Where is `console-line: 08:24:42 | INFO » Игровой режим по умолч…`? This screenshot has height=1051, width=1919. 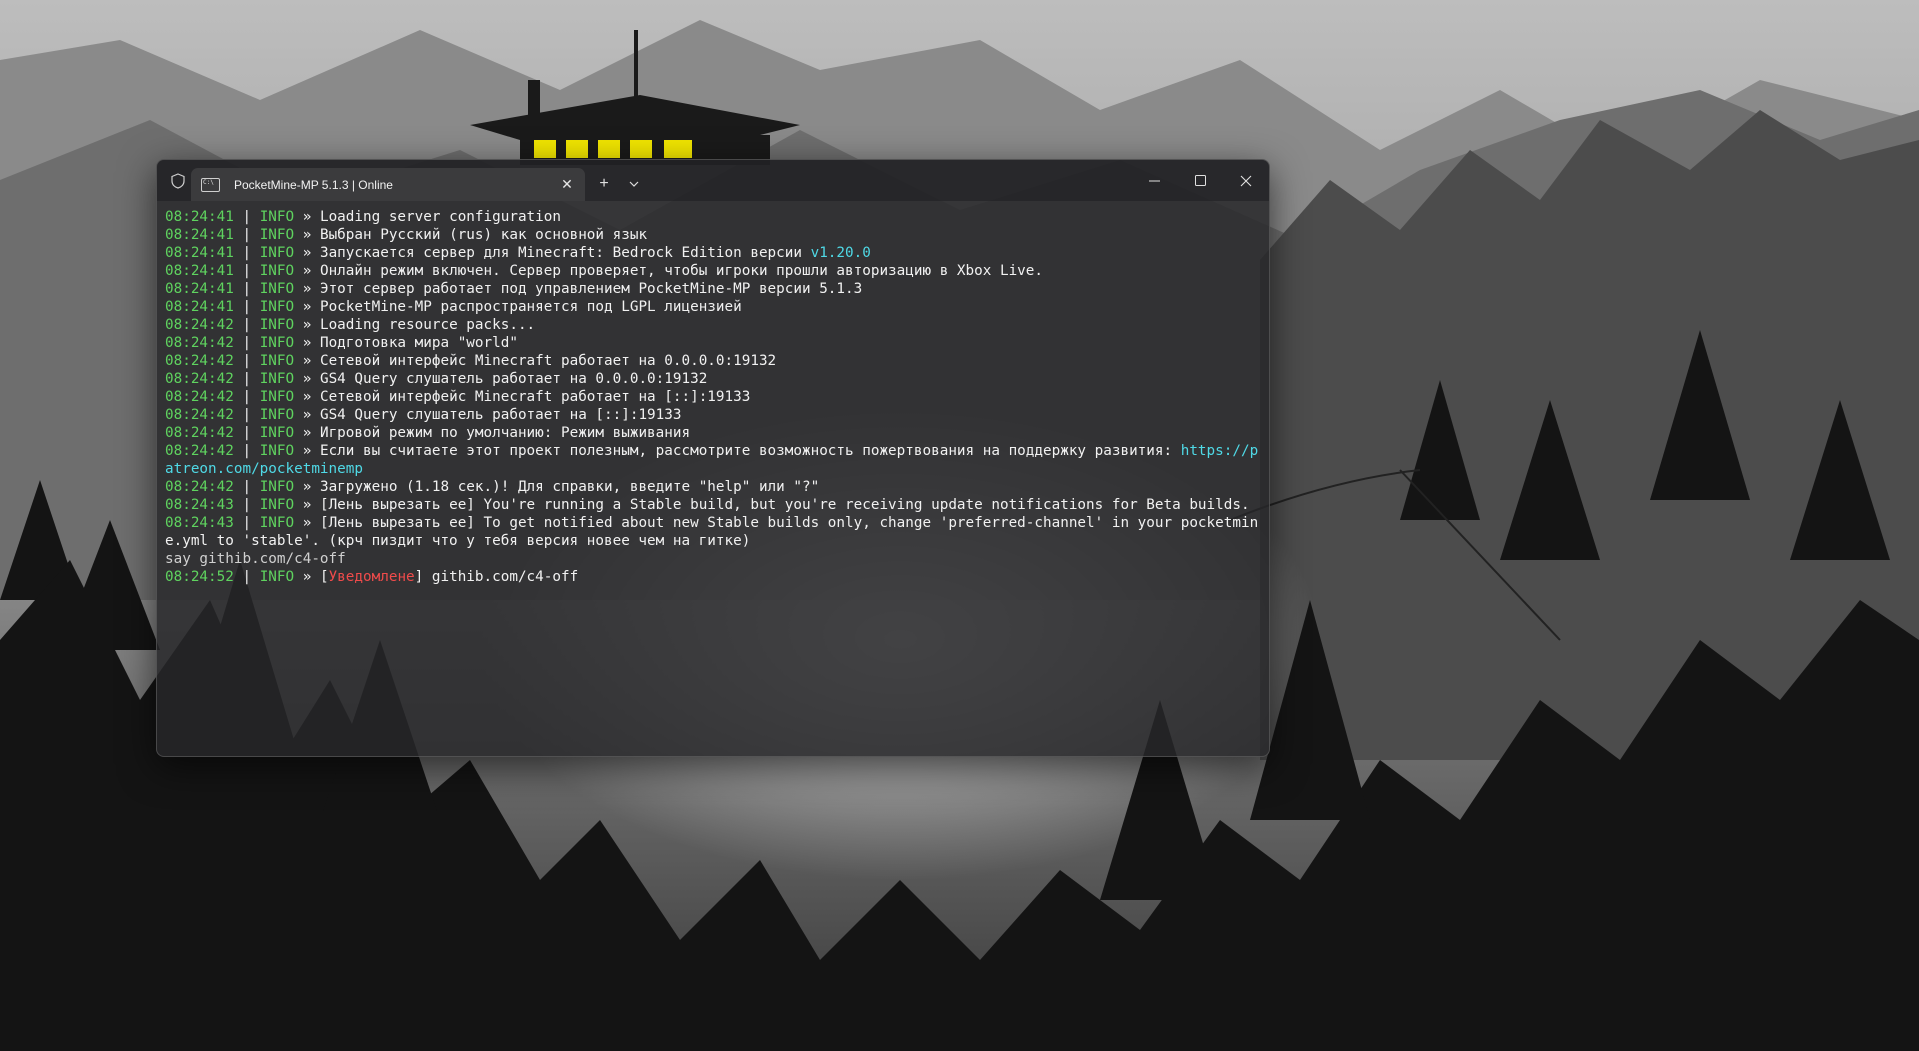
console-line: 08:24:42 | INFO » Игровой режим по умолч… is located at coordinates (713, 433).